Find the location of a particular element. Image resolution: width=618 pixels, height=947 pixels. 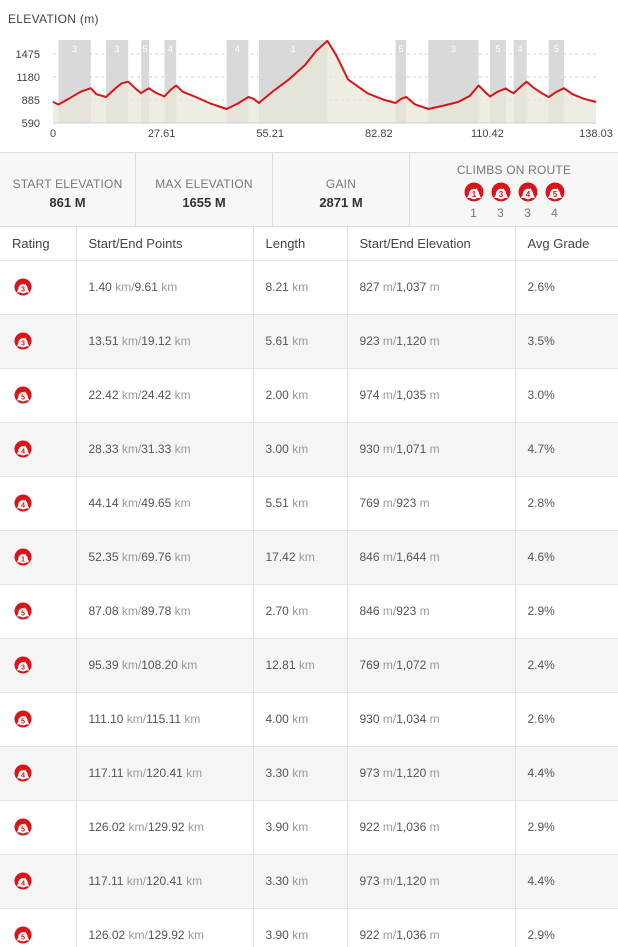

climb-category-icon: 3 is located at coordinates (23, 341).